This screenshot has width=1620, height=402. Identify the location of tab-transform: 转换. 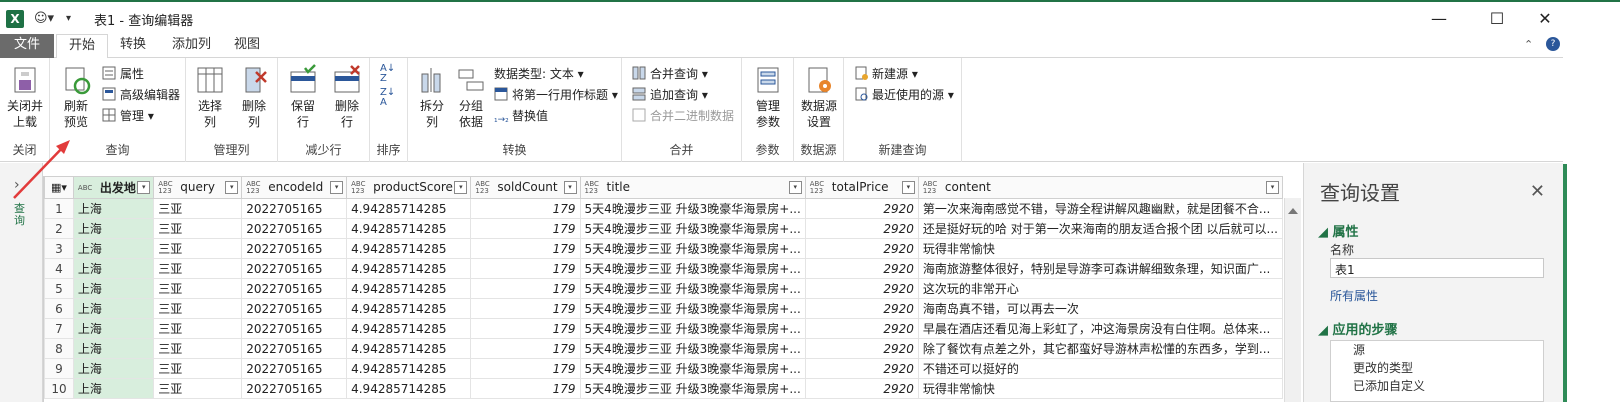
(133, 46).